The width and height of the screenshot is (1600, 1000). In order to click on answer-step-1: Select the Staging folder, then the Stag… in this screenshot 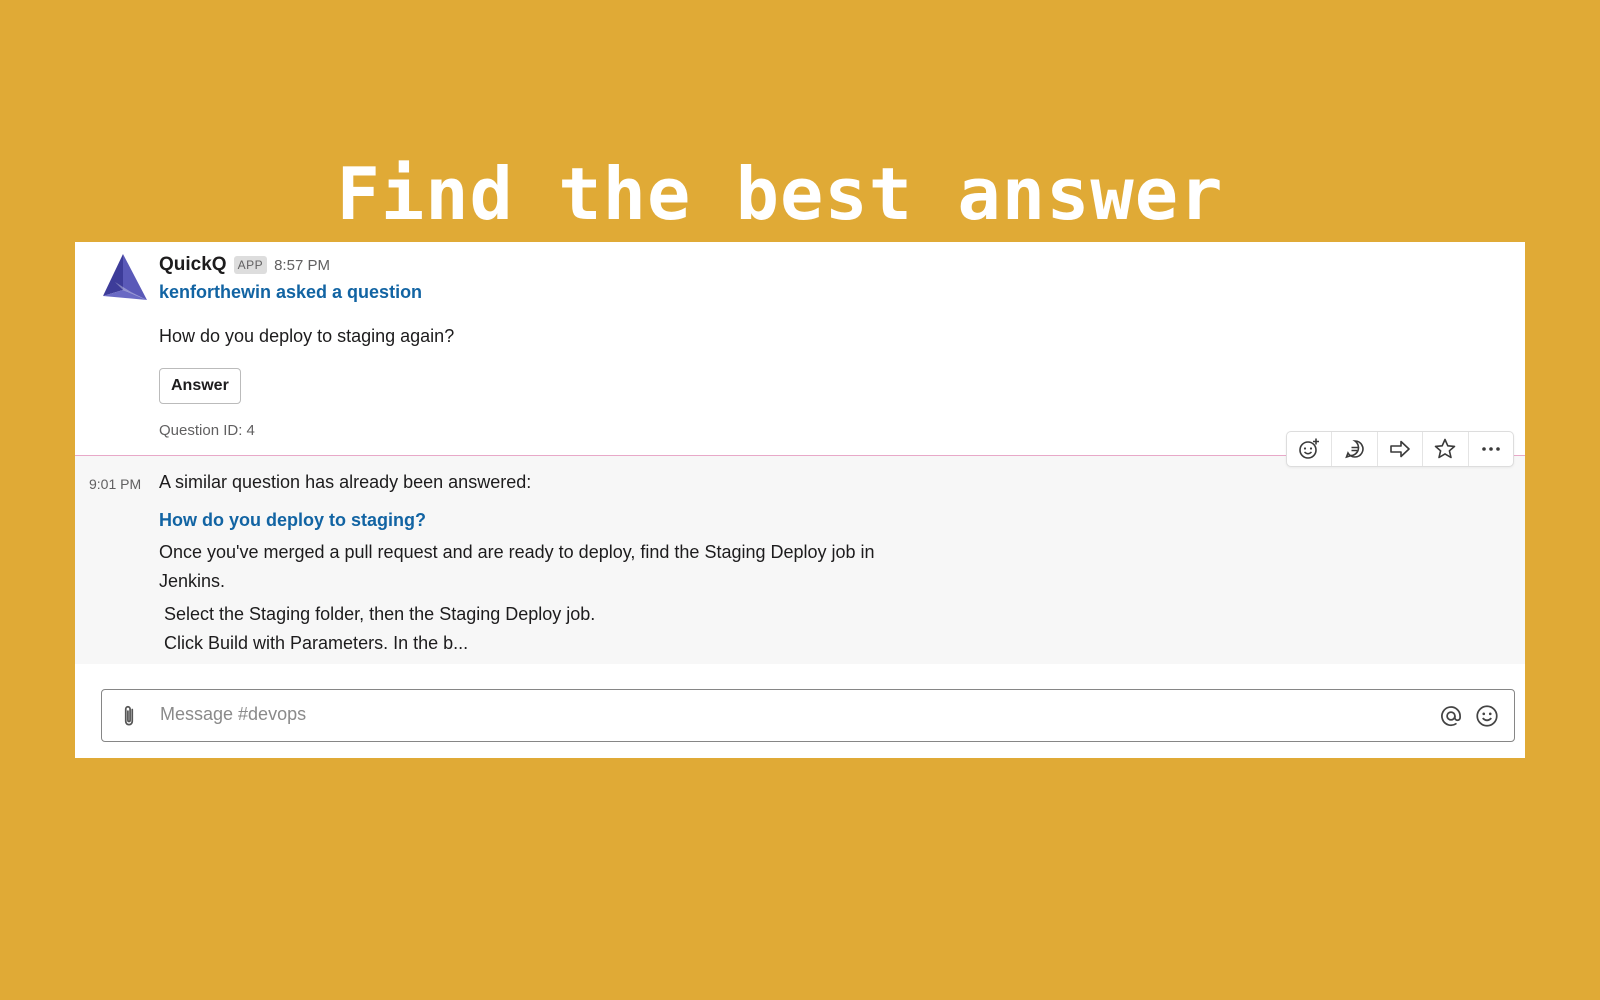, I will do `click(380, 614)`.